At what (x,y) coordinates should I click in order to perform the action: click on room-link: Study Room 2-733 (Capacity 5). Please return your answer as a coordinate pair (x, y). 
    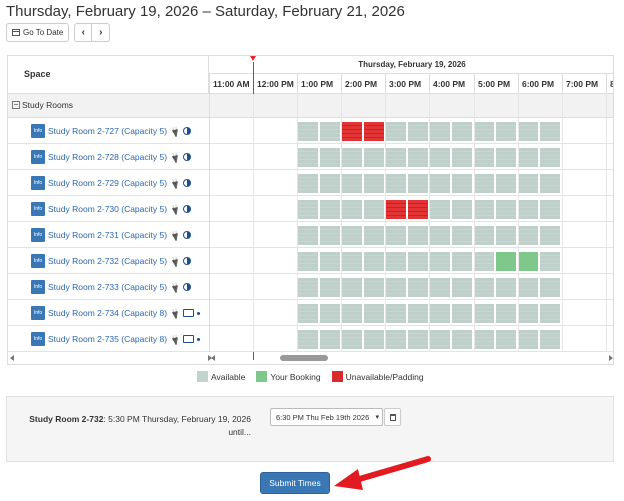
    Looking at the image, I should click on (107, 287).